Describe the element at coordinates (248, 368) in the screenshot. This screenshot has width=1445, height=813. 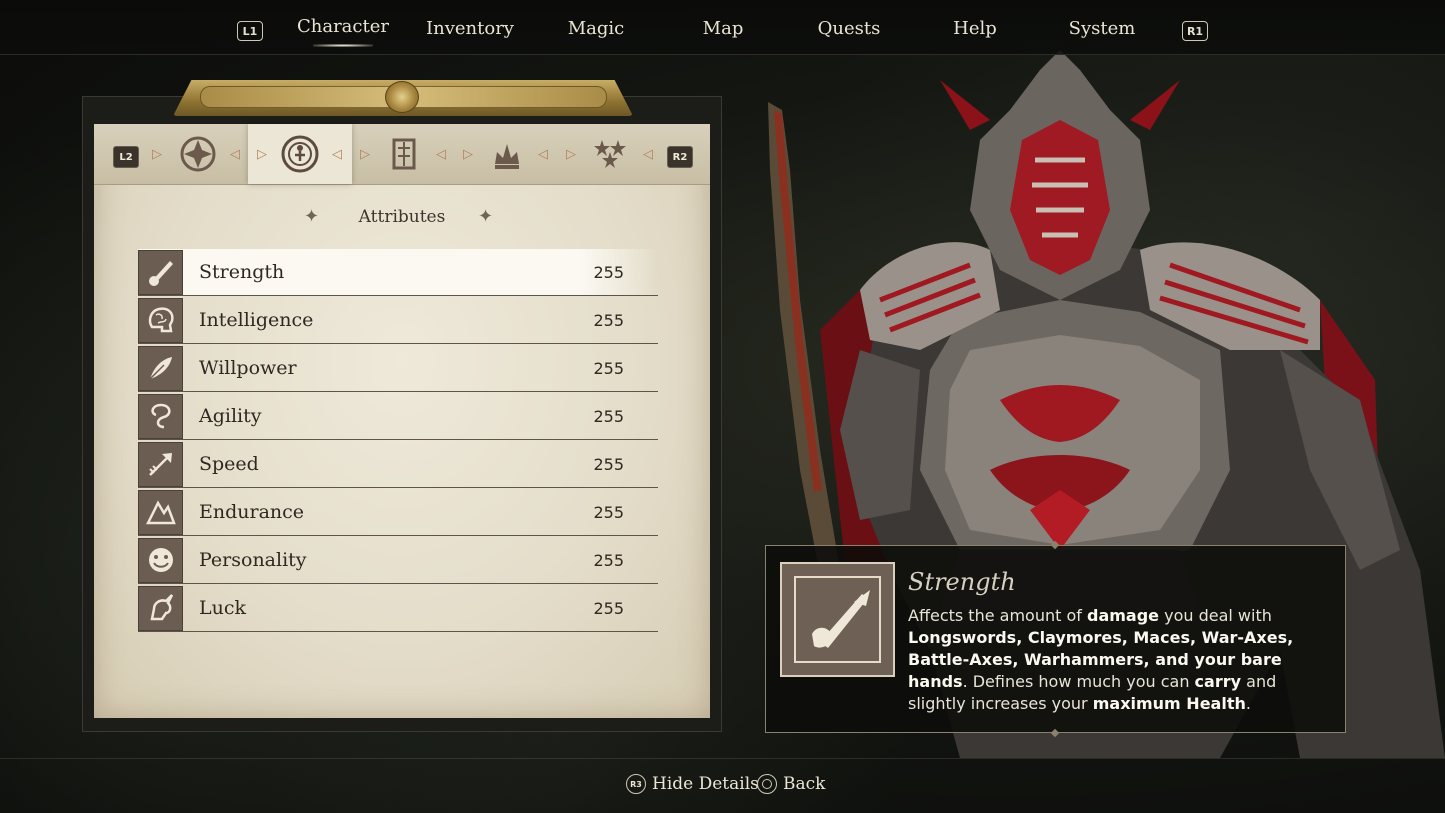
I see `attribute-name: Willpower` at that location.